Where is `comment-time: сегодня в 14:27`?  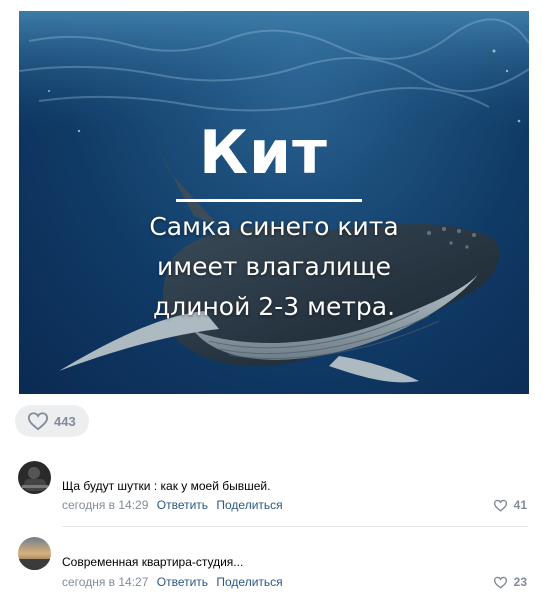
comment-time: сегодня в 14:27 is located at coordinates (105, 582).